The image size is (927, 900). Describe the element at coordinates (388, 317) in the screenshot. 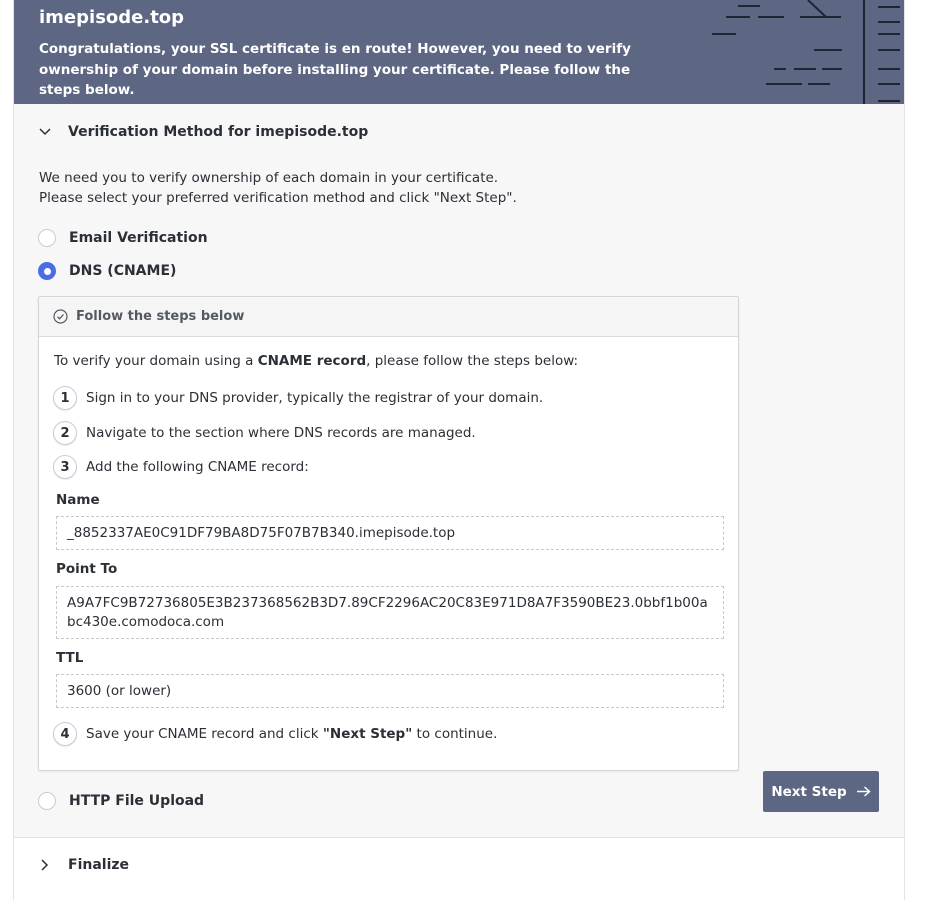

I see `steps-panel-header: Follow the steps below` at that location.